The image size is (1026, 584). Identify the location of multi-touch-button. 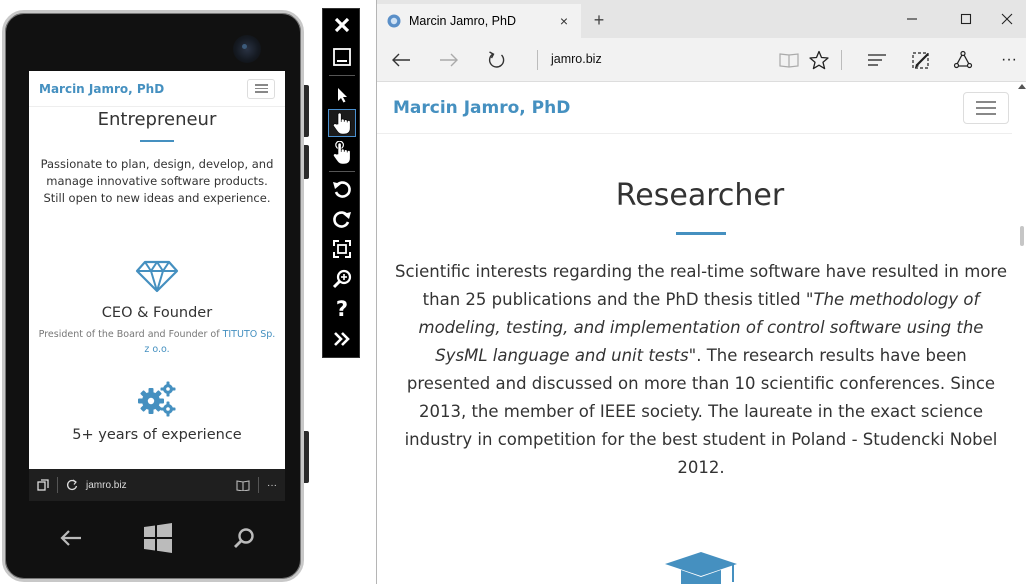
(342, 153).